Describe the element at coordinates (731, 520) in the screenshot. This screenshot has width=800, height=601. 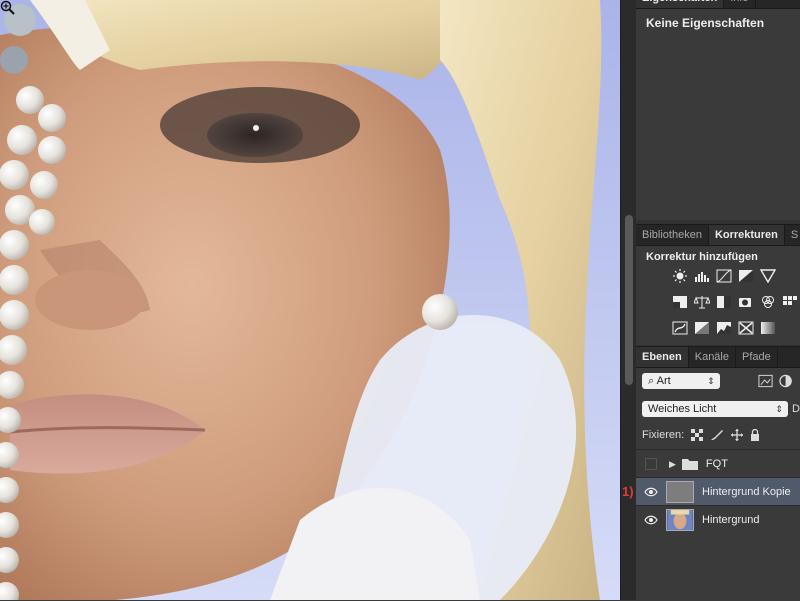
I see `layer-name: Hintergrund` at that location.